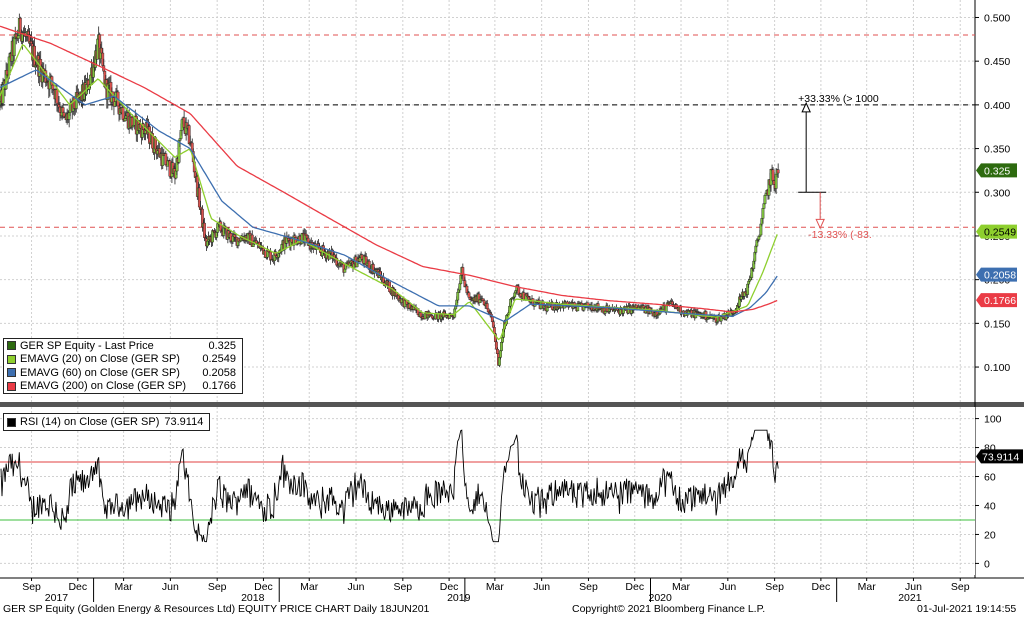  I want to click on y-tick-label: 20, so click(990, 535).